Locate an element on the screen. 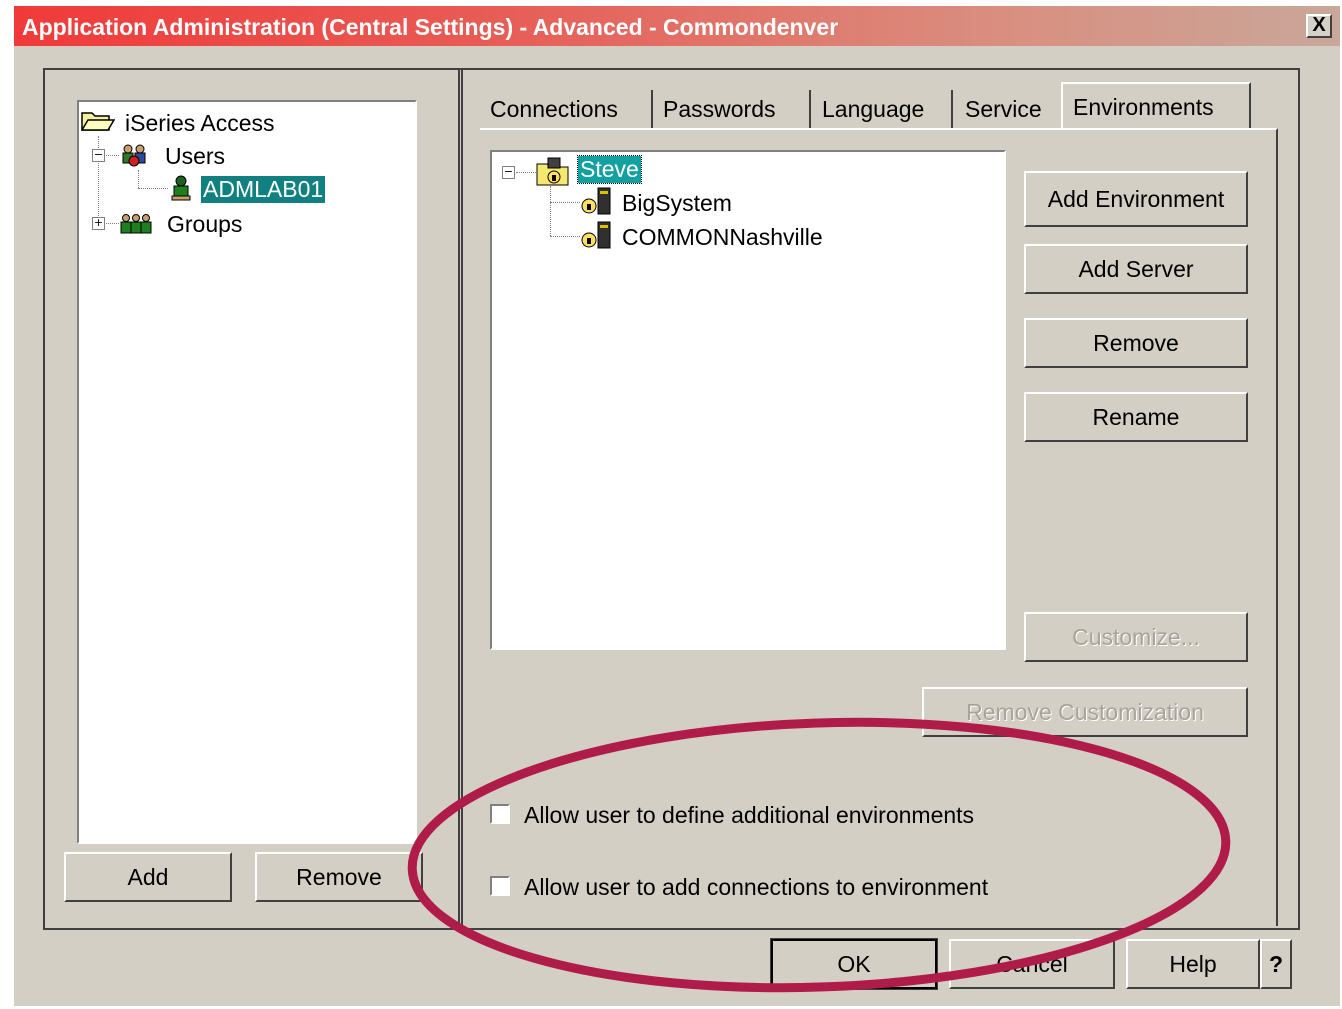 Image resolution: width=1342 pixels, height=1009 pixels. add-environment-button: Add Environment is located at coordinates (1136, 199).